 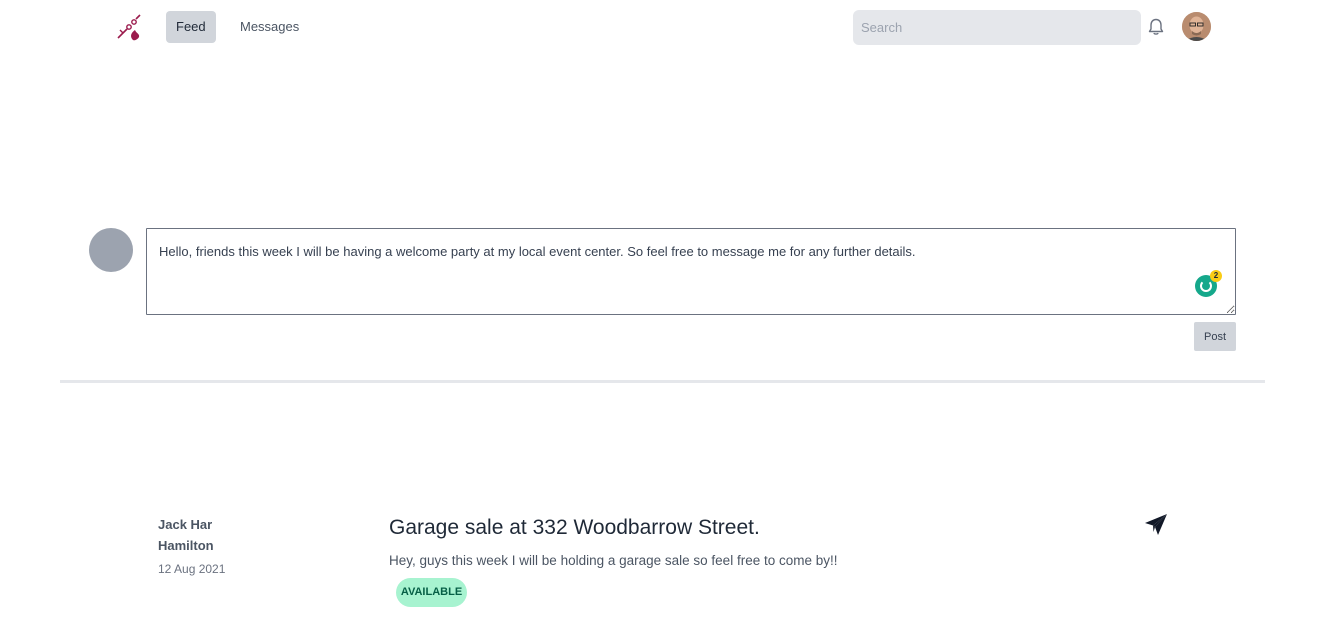 I want to click on author-name-last: Hamilton, so click(x=186, y=545).